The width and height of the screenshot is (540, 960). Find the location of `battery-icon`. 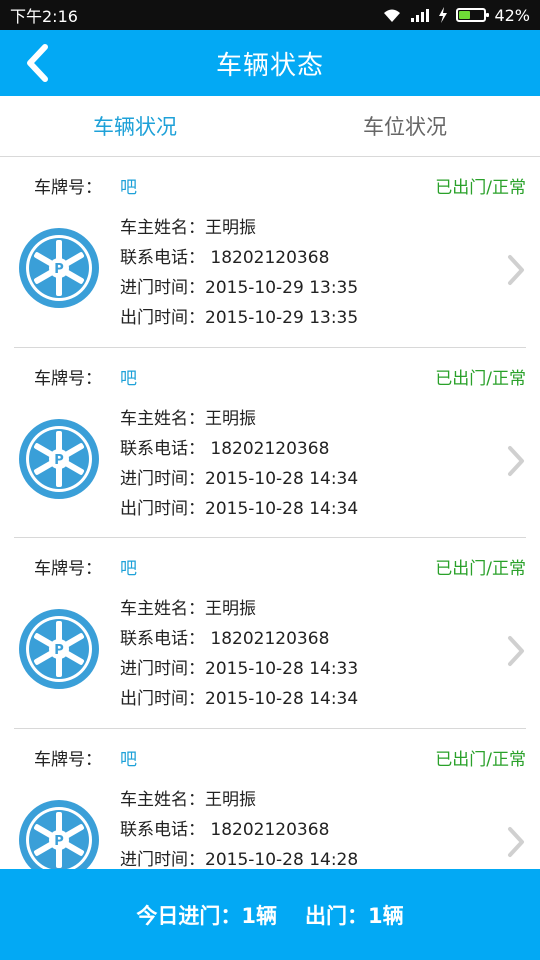

battery-icon is located at coordinates (473, 15).